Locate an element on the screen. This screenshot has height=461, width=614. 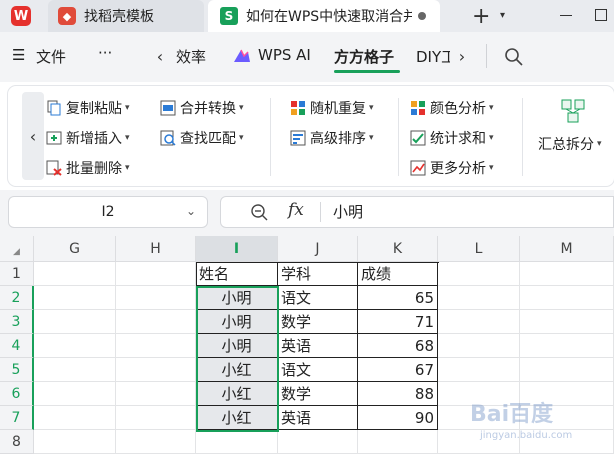
formula-value: 小明 is located at coordinates (348, 211).